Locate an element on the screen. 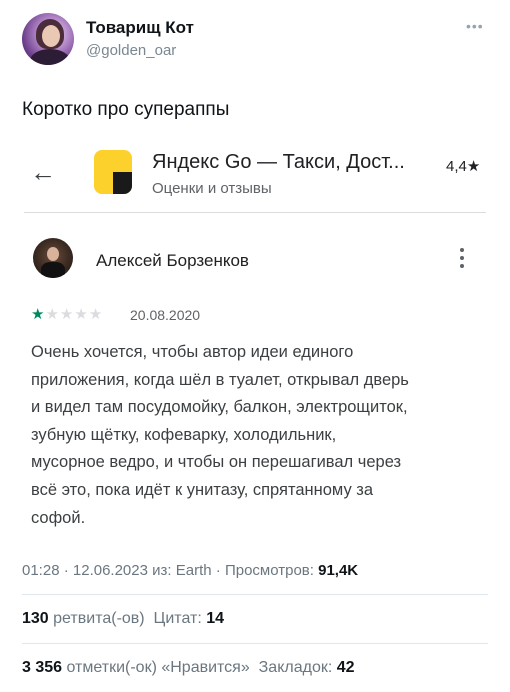 Image resolution: width=510 pixels, height=692 pixels. retweets-quotes-line: 130 ретвита(-ов) Цитат: 14 is located at coordinates (123, 619).